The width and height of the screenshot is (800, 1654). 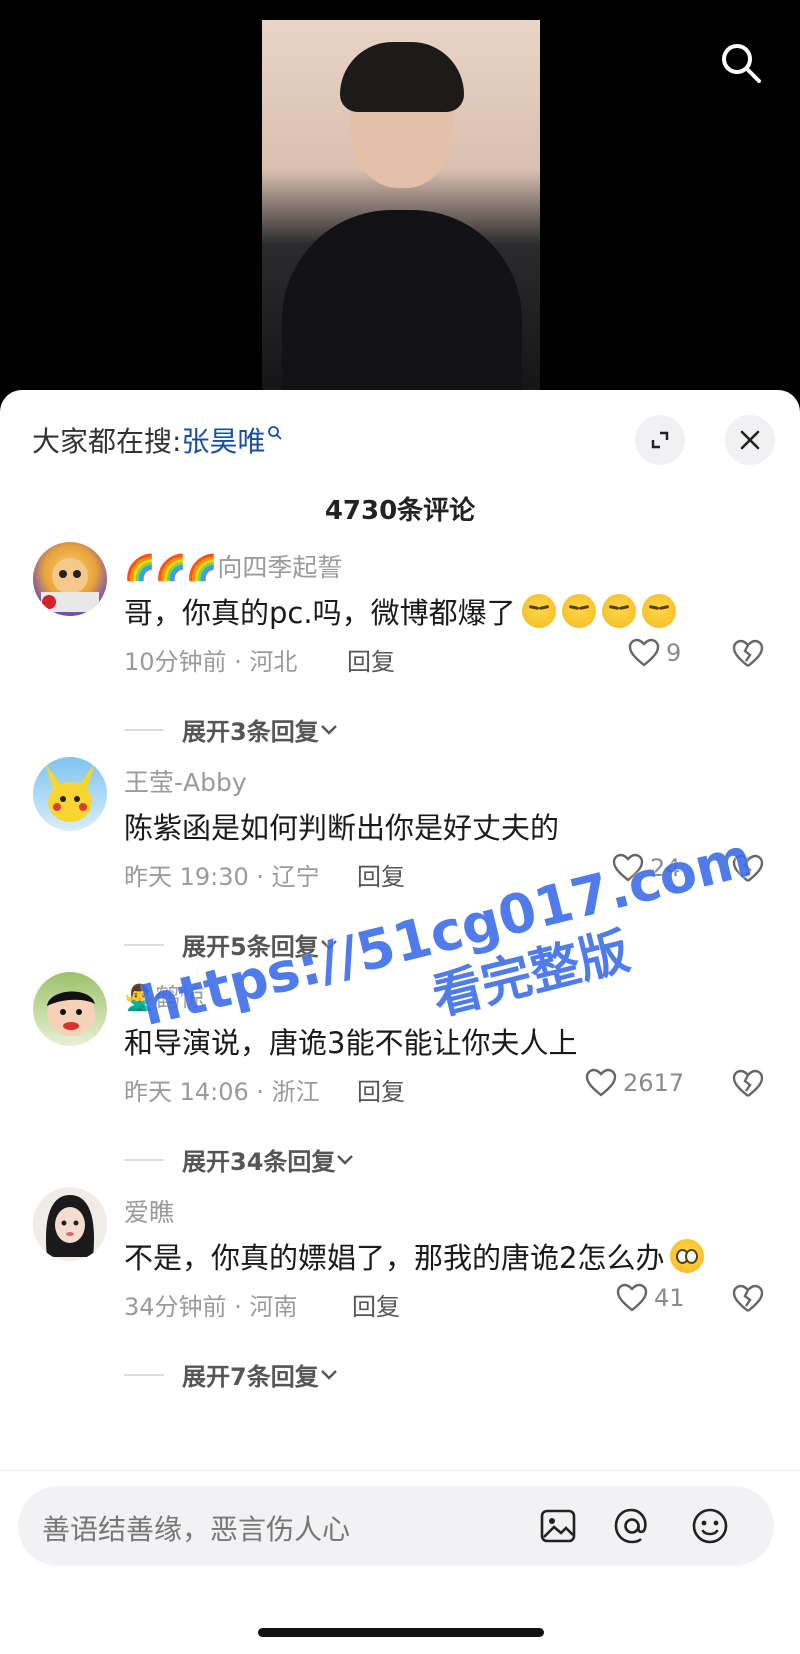 What do you see at coordinates (233, 566) in the screenshot?
I see `comment-author: 🌈🌈🌈向四季起誓` at bounding box center [233, 566].